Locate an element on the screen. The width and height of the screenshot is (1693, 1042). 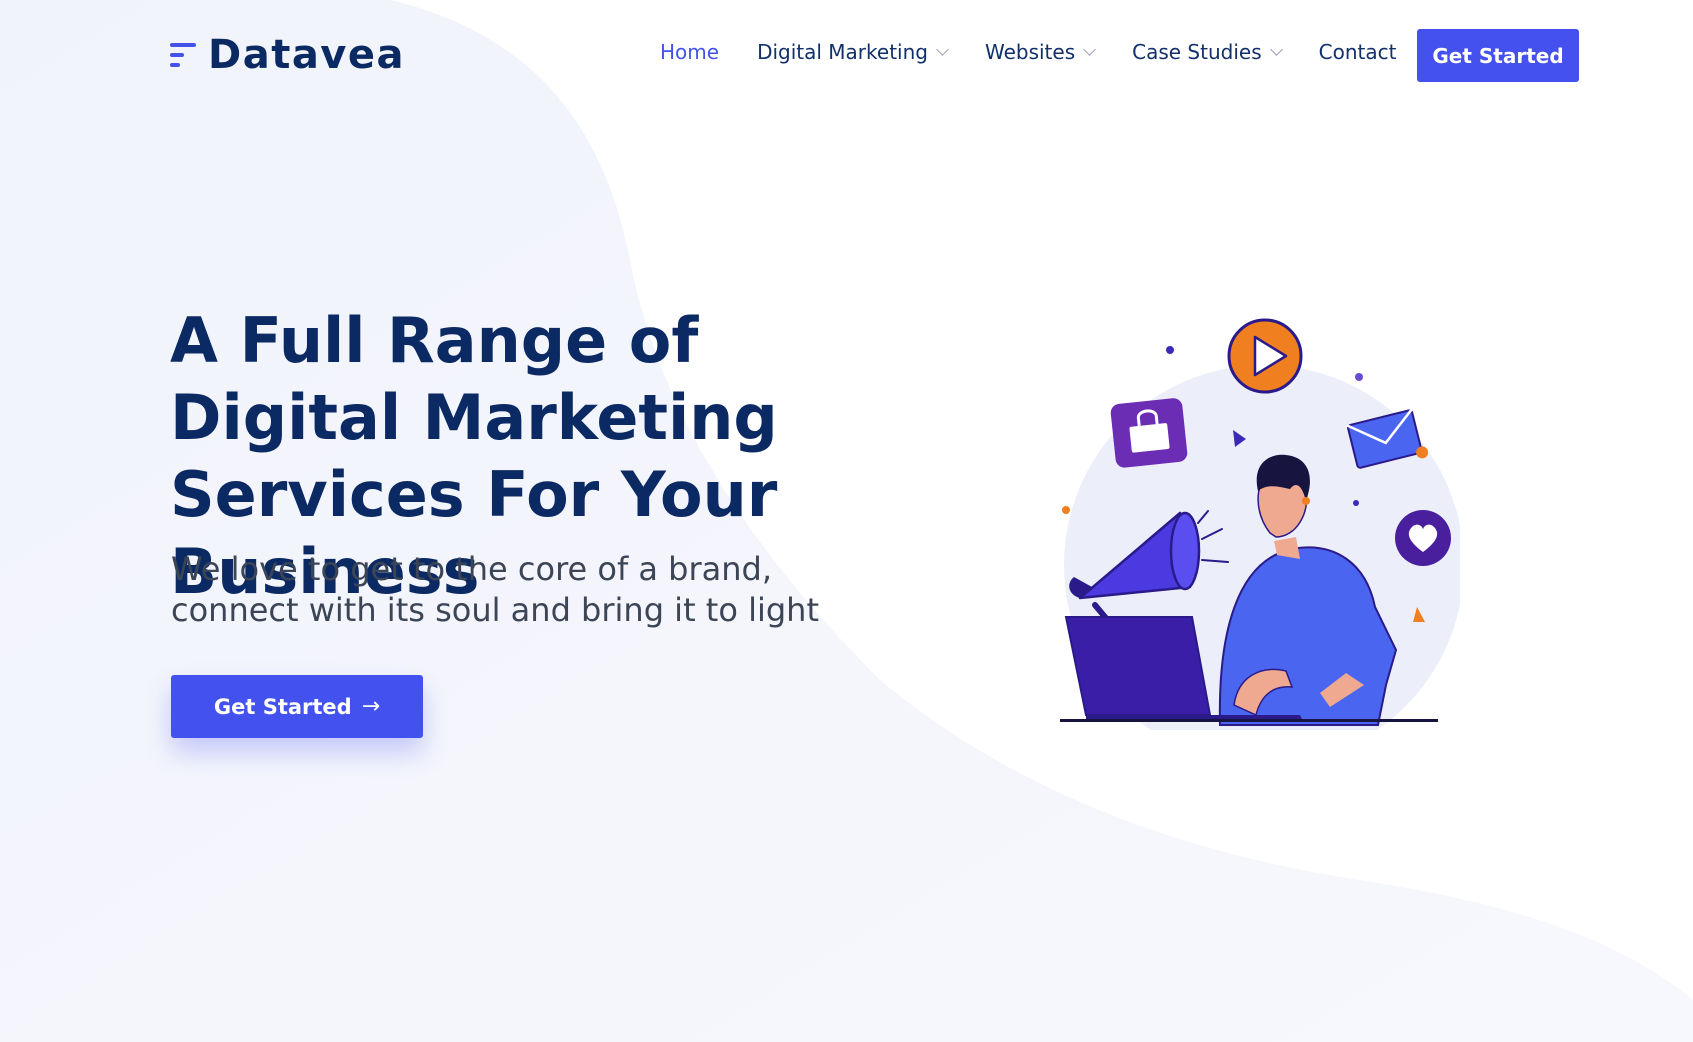
earring-dot is located at coordinates (1306, 501).